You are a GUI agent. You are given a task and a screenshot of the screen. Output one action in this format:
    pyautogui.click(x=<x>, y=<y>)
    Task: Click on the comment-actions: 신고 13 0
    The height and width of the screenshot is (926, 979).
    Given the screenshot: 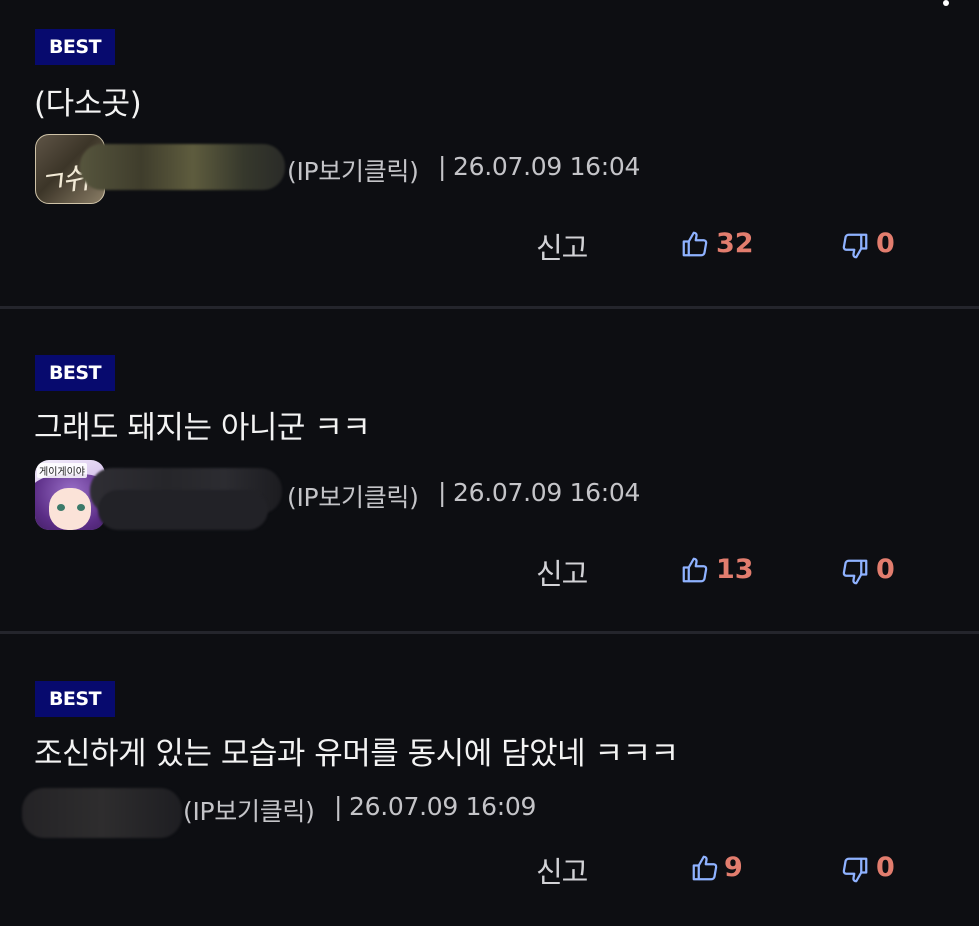 What is the action you would take?
    pyautogui.click(x=489, y=571)
    